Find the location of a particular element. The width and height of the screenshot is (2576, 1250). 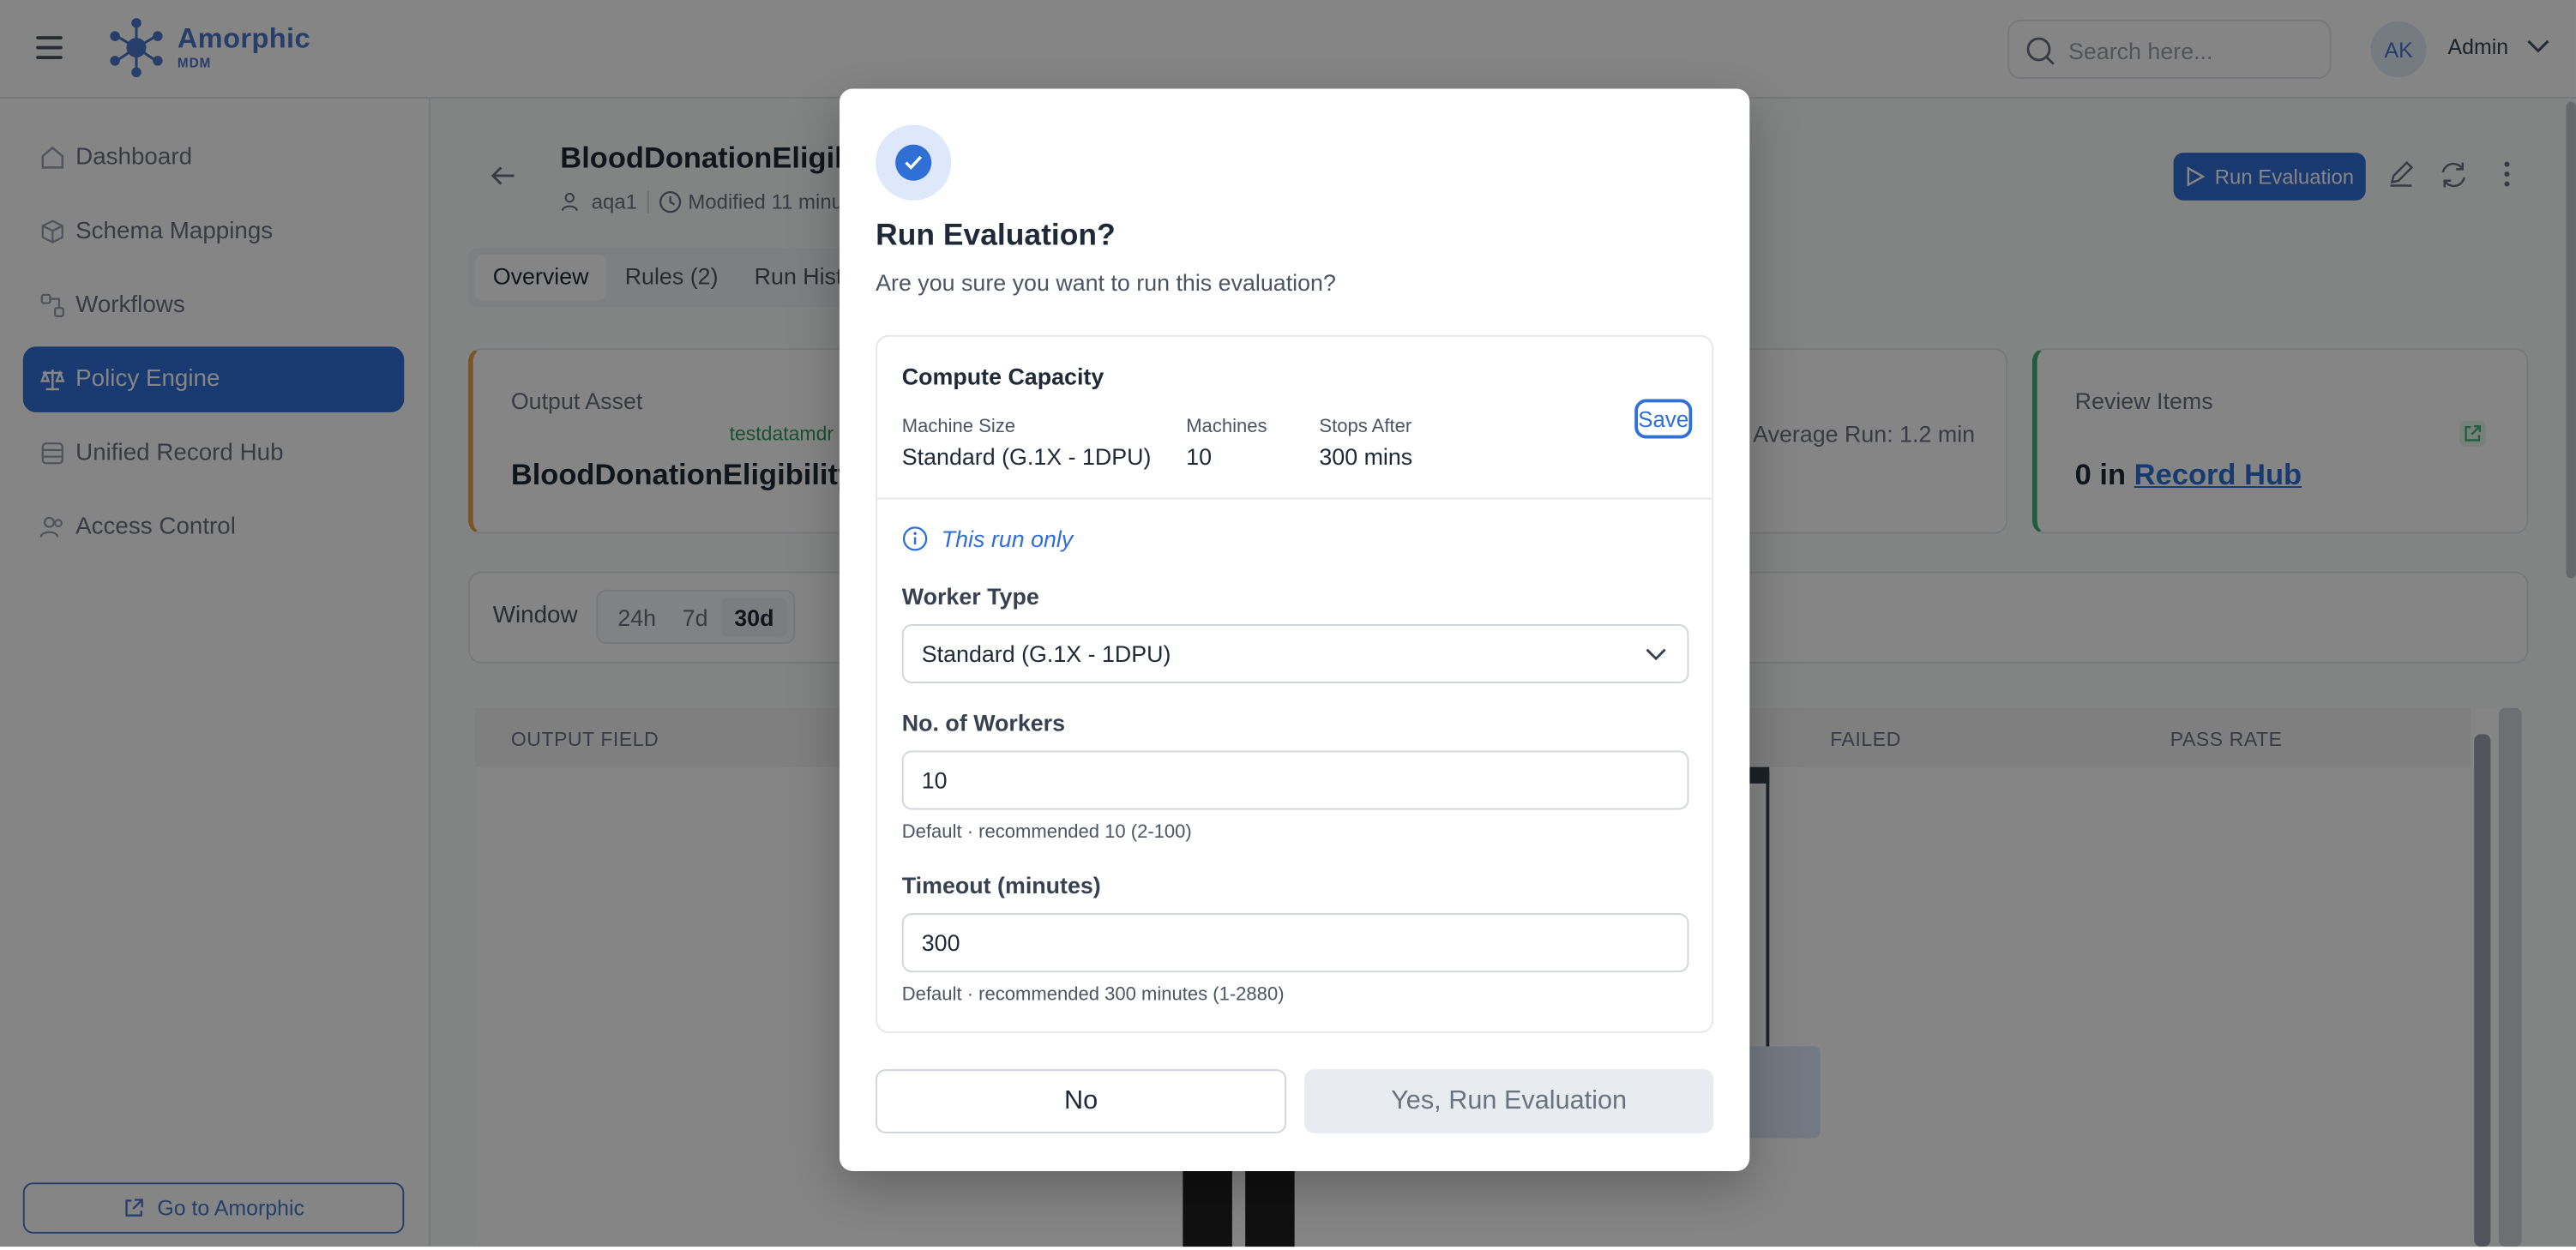

machine-size-value: Standard (G.1X - 1DPU) is located at coordinates (1026, 457).